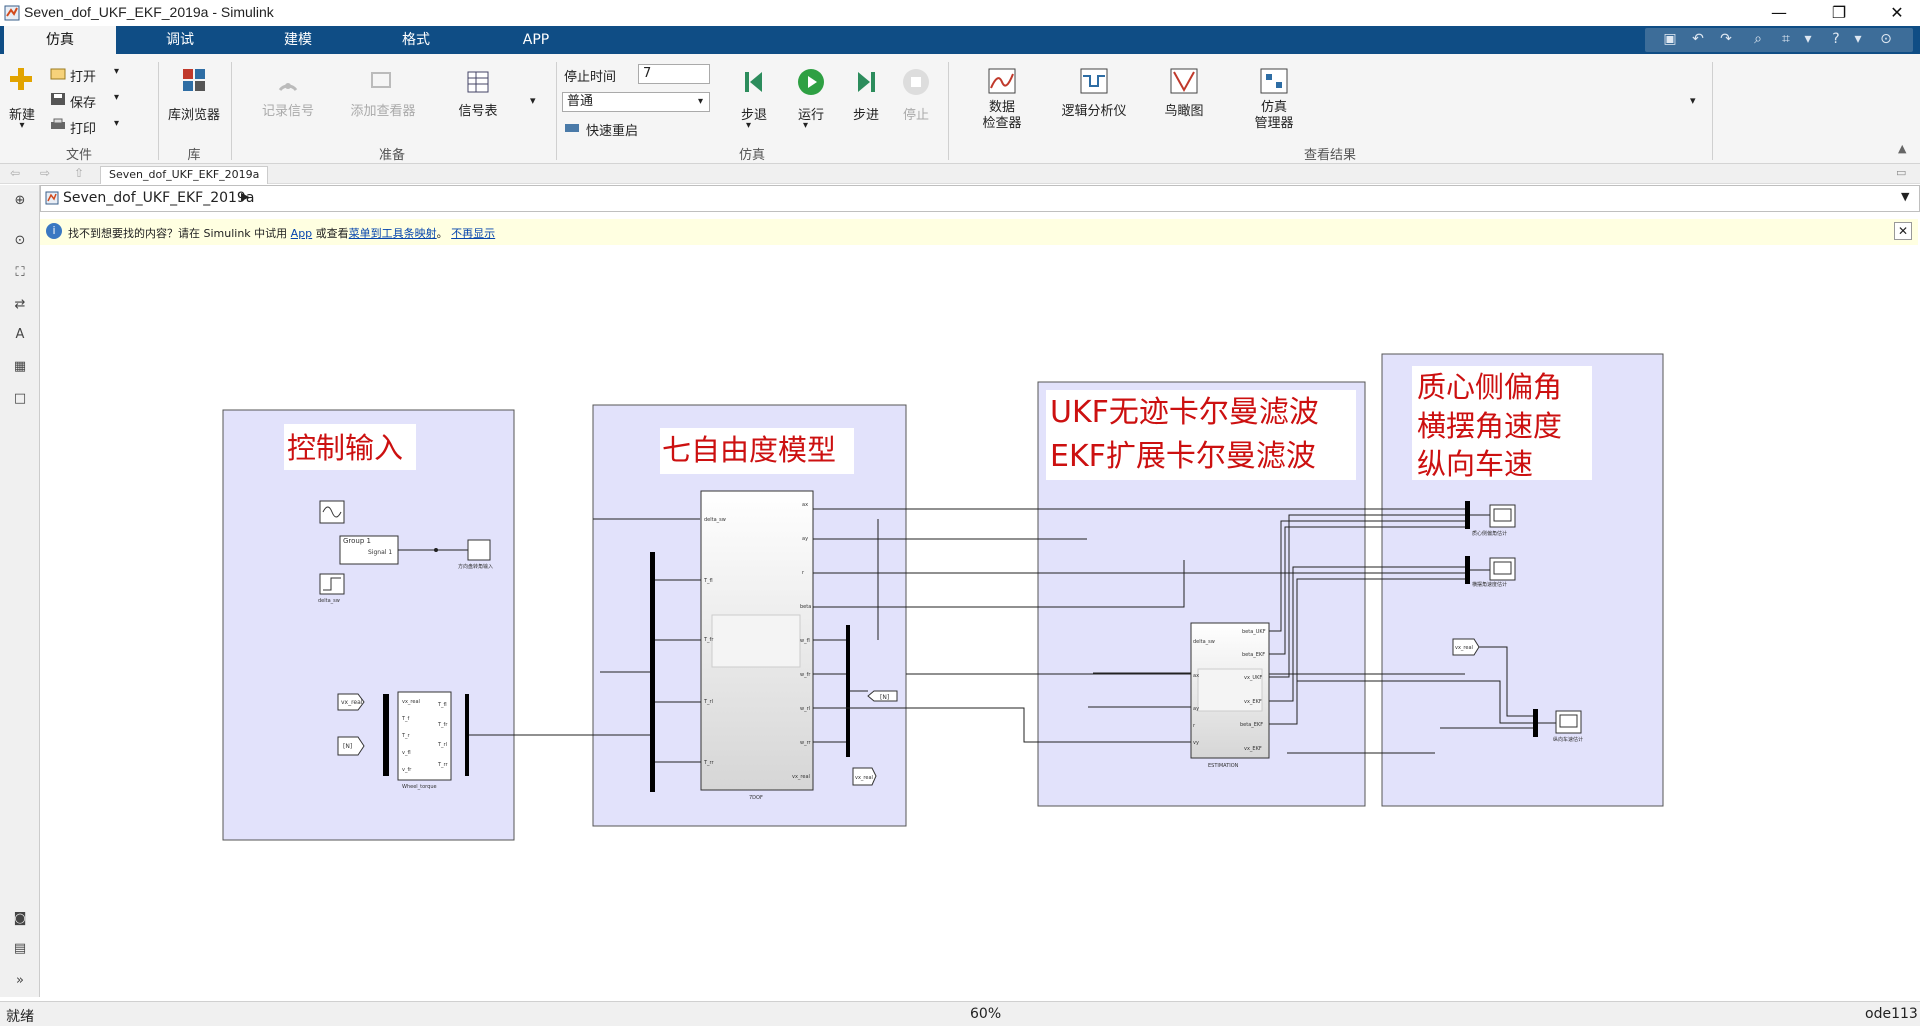  Describe the element at coordinates (1901, 172) in the screenshot. I see `tab-menu-icon: ▭` at that location.